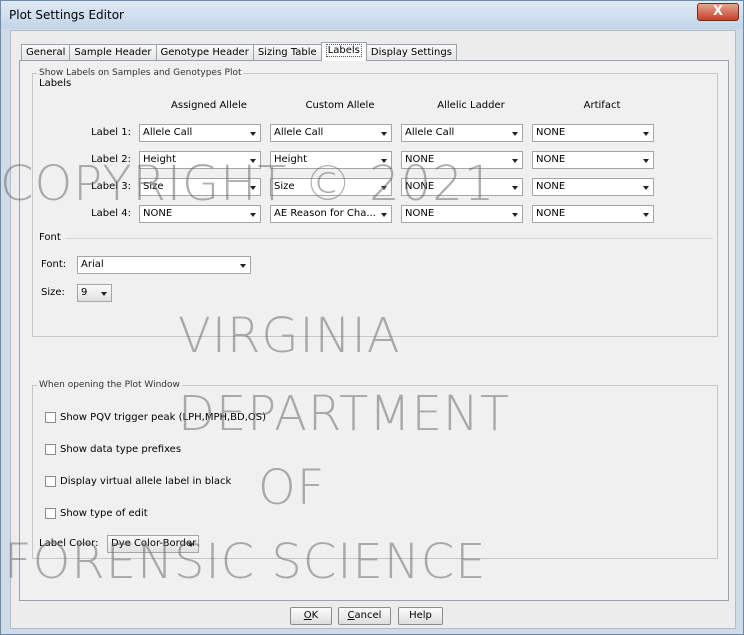  I want to click on size-label: Size:, so click(53, 292).